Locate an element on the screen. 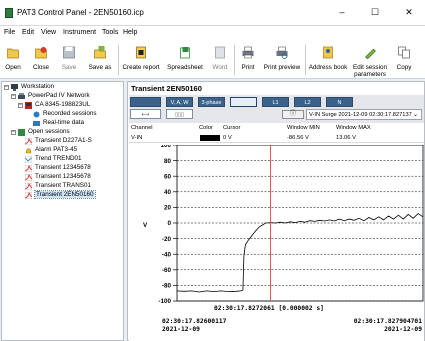  save-button: Save is located at coordinates (69, 59).